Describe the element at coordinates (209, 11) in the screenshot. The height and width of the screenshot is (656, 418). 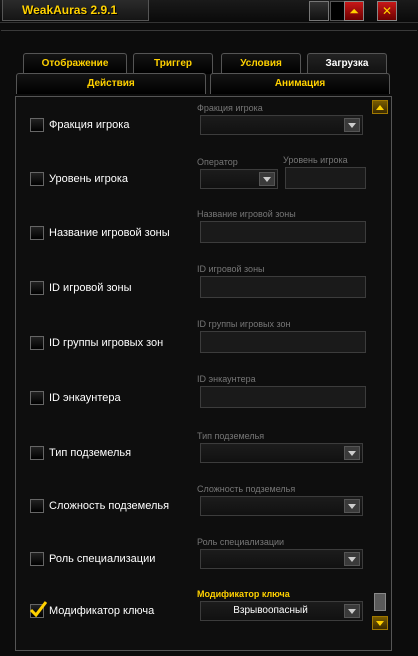
I see `title-bar: WeakAuras 2.9.1 ⏶ ✕` at that location.